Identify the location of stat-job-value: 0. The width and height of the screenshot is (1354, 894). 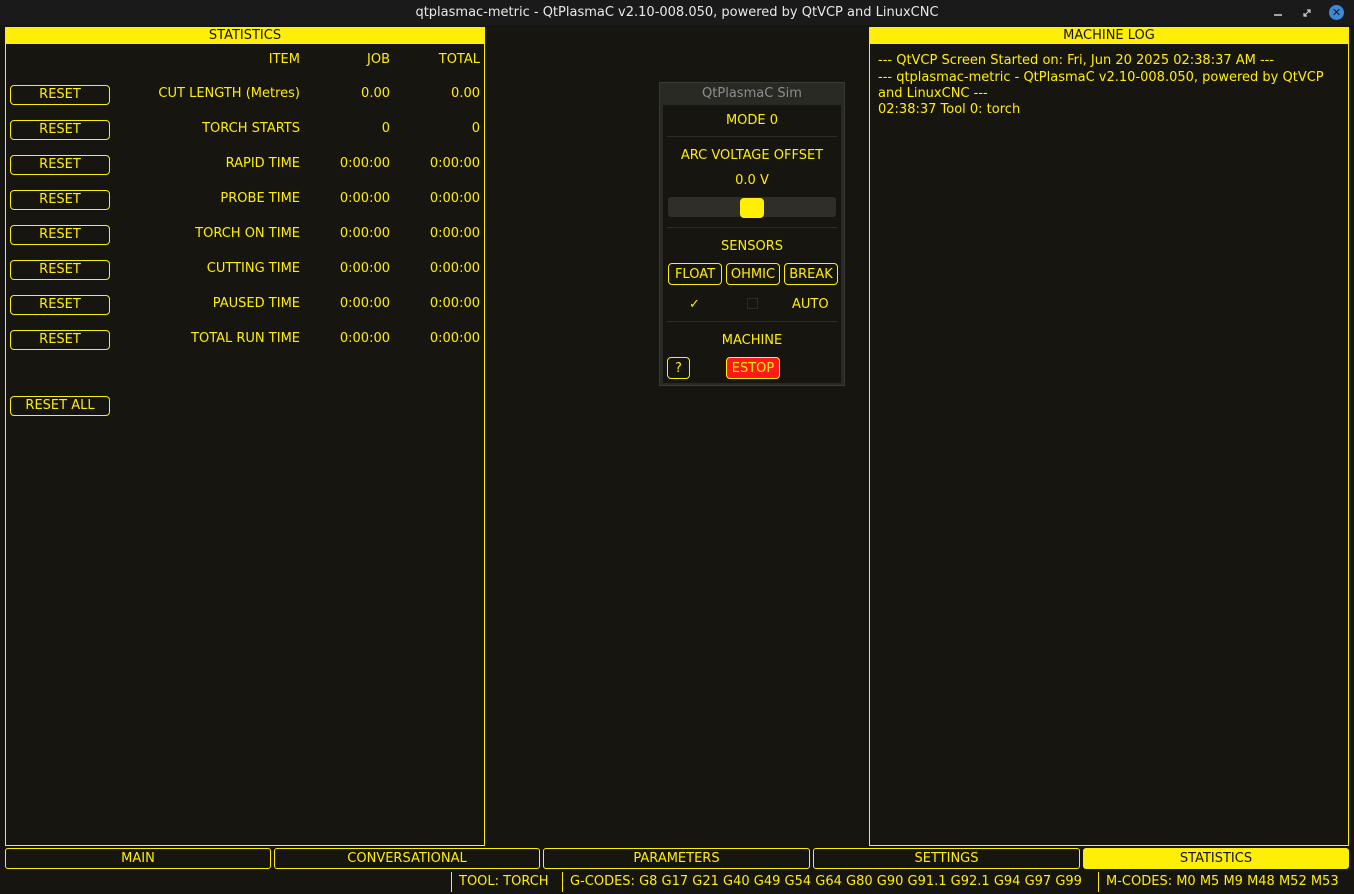
(385, 128).